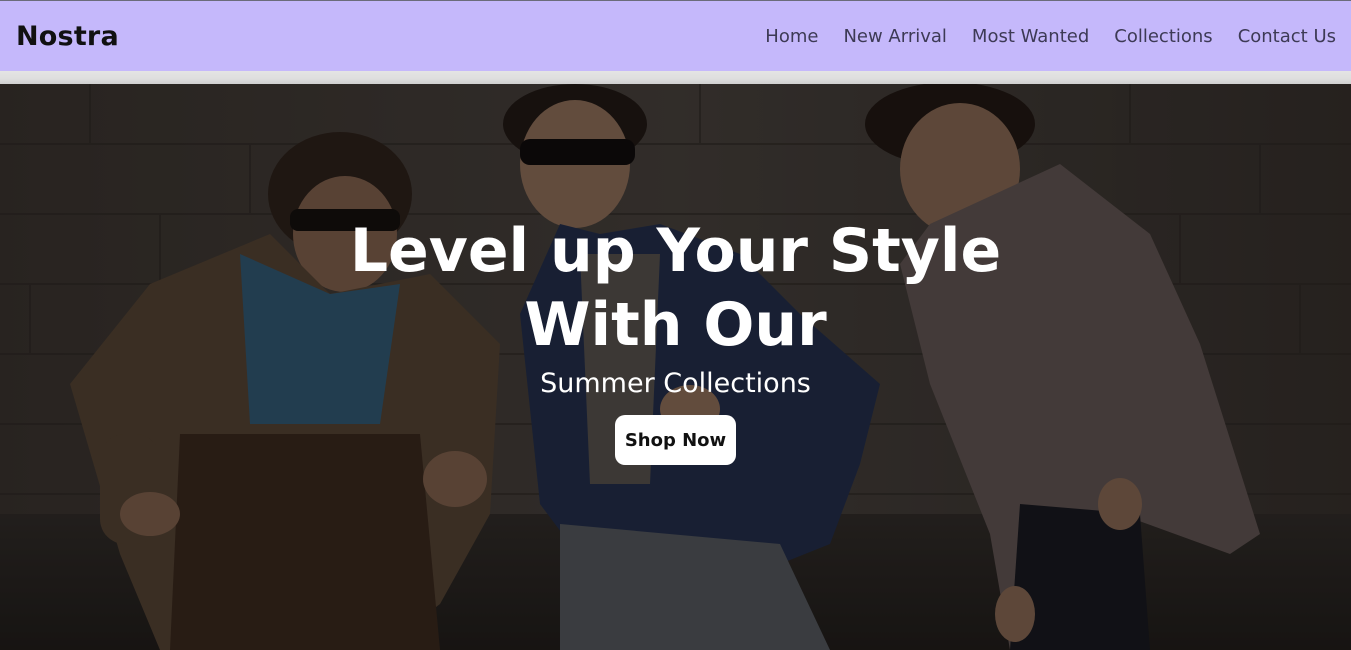 This screenshot has height=650, width=1351. I want to click on shop-now-button: Shop Now, so click(675, 440).